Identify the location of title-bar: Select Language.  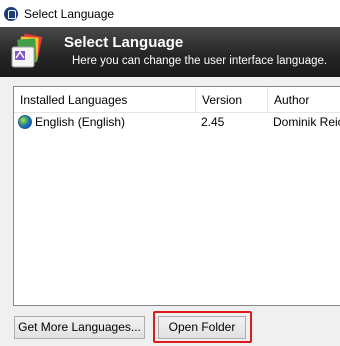
(170, 13).